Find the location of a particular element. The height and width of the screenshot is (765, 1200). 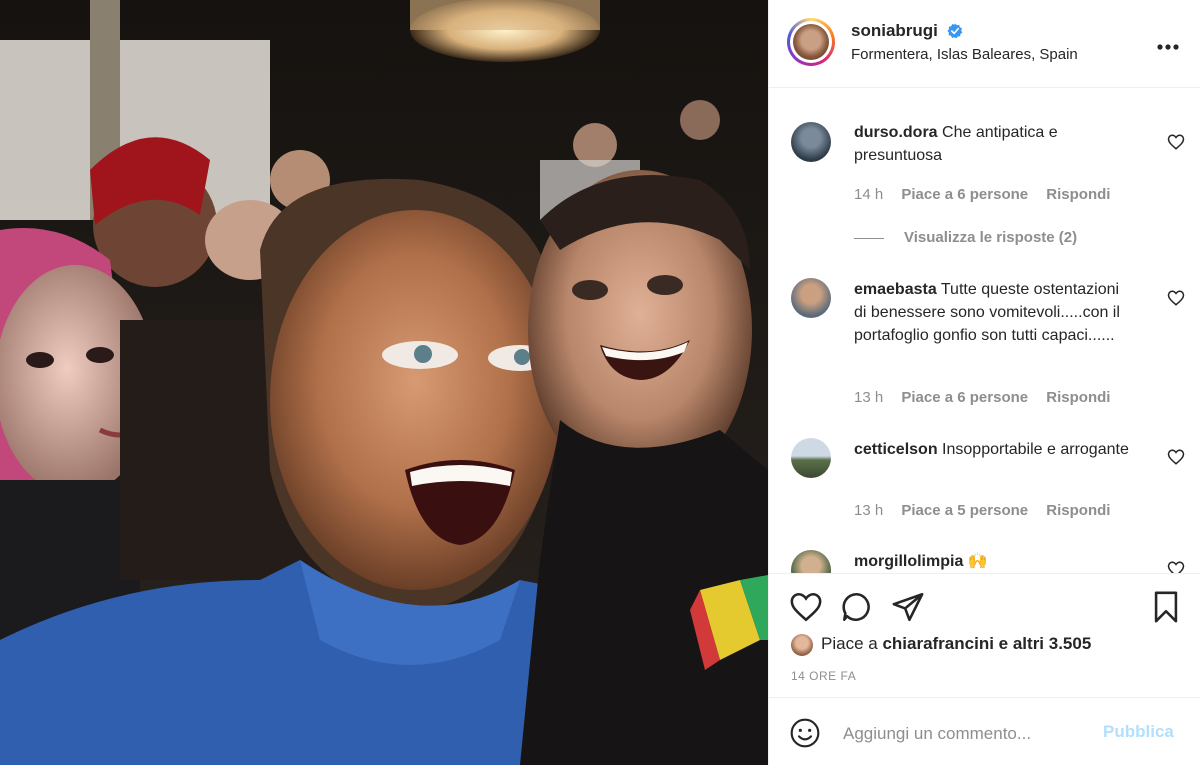

author-avatar is located at coordinates (811, 42).